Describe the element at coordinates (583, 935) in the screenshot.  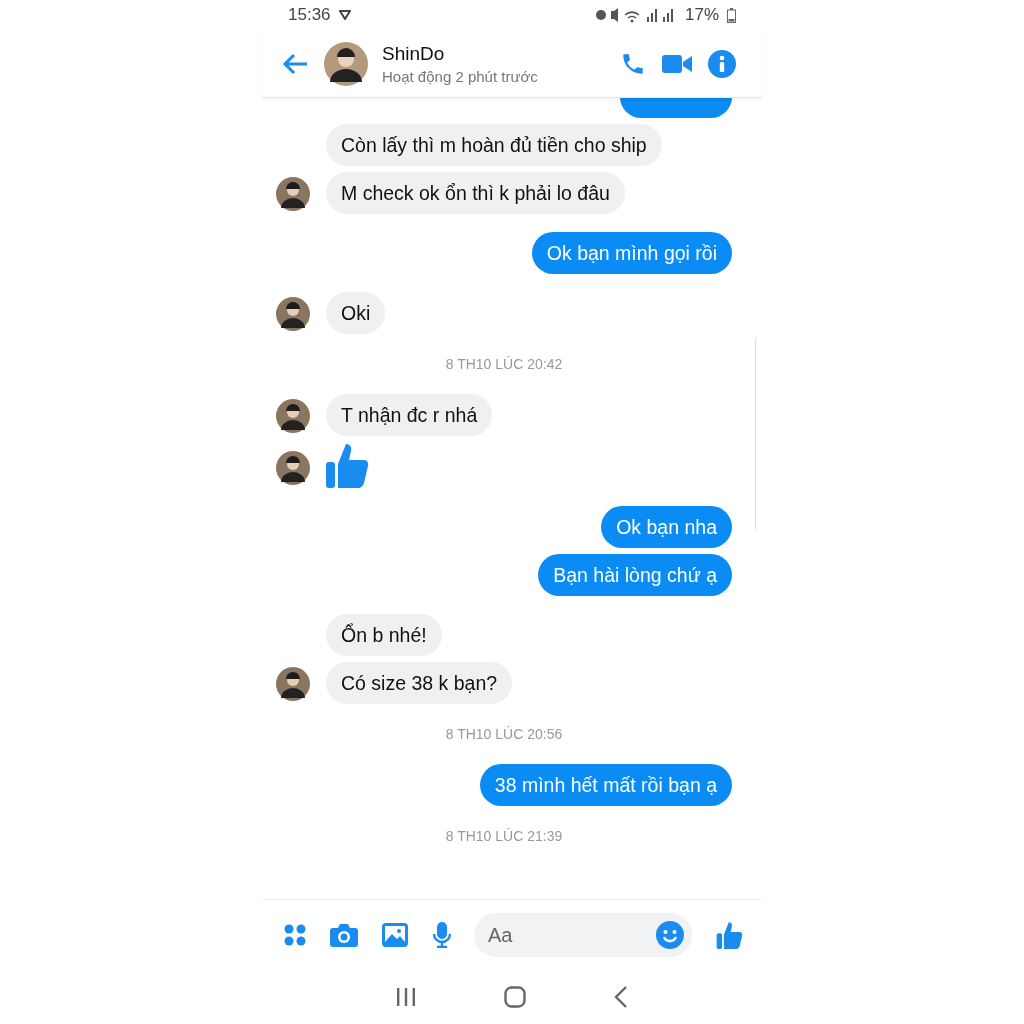
I see `message-input: Aa` at that location.